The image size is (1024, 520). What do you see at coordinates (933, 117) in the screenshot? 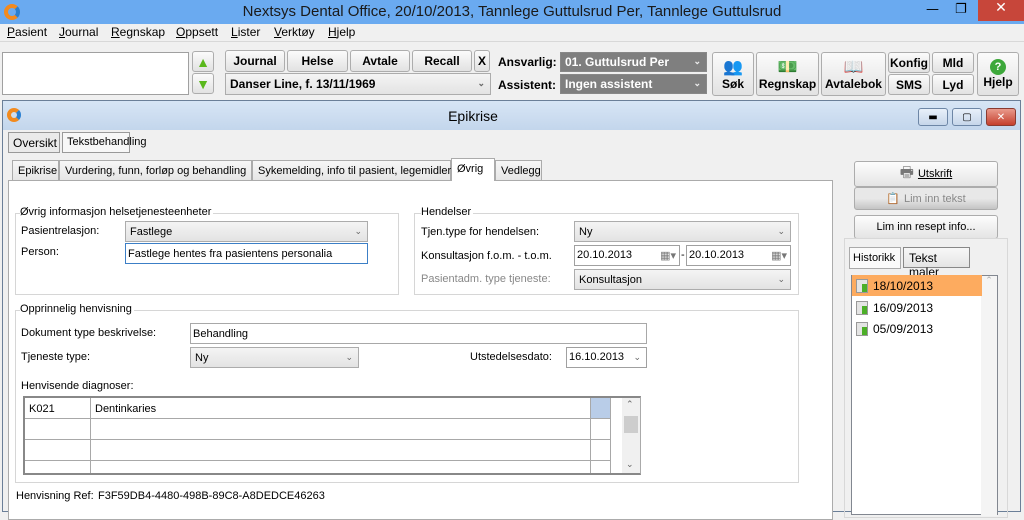
I see `window-minimize-button: ▬` at bounding box center [933, 117].